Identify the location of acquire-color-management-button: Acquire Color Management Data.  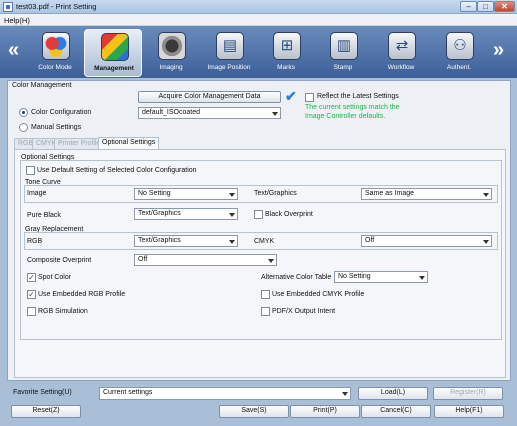
(209, 97).